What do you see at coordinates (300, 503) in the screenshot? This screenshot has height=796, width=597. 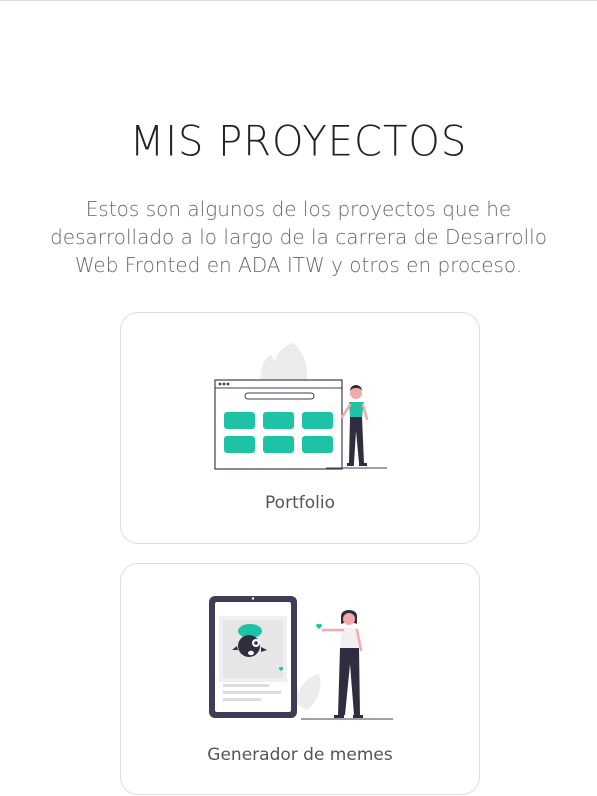 I see `project-card-label: Portfolio` at bounding box center [300, 503].